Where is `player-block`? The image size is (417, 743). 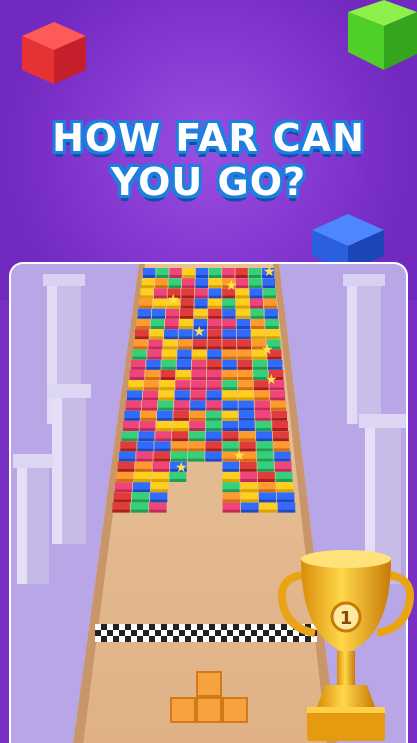 player-block is located at coordinates (235, 710).